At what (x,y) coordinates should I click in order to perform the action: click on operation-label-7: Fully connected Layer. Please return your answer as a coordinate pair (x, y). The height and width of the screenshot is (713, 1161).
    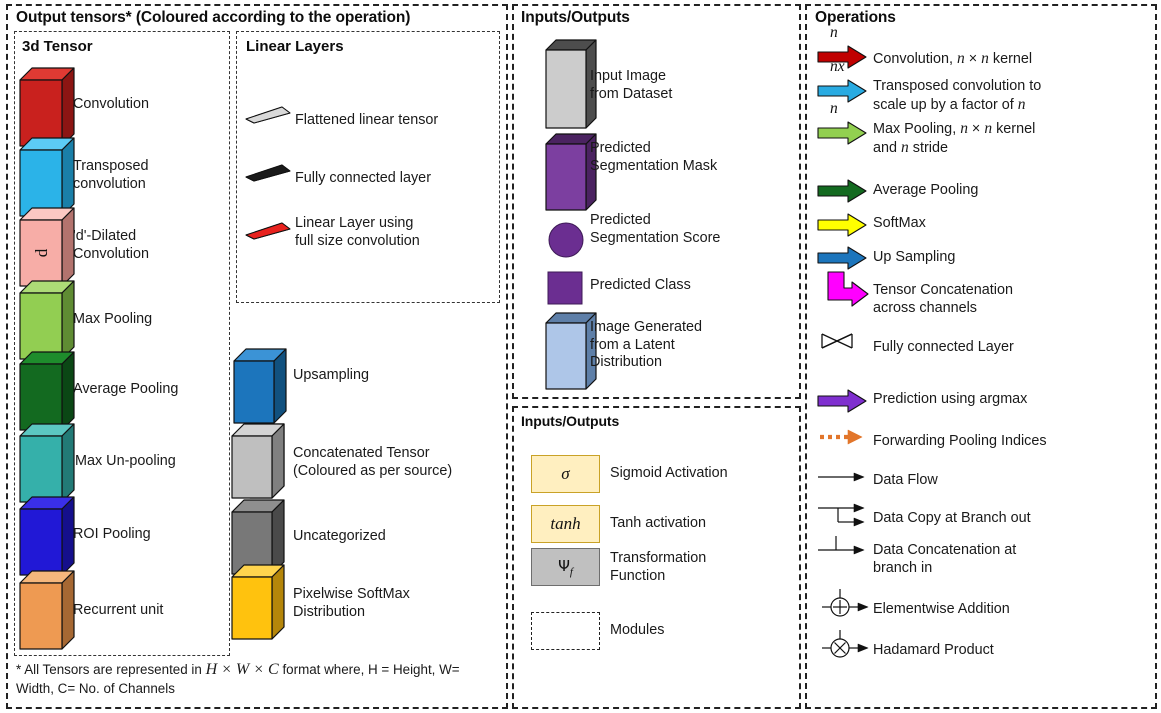
    Looking at the image, I should click on (943, 347).